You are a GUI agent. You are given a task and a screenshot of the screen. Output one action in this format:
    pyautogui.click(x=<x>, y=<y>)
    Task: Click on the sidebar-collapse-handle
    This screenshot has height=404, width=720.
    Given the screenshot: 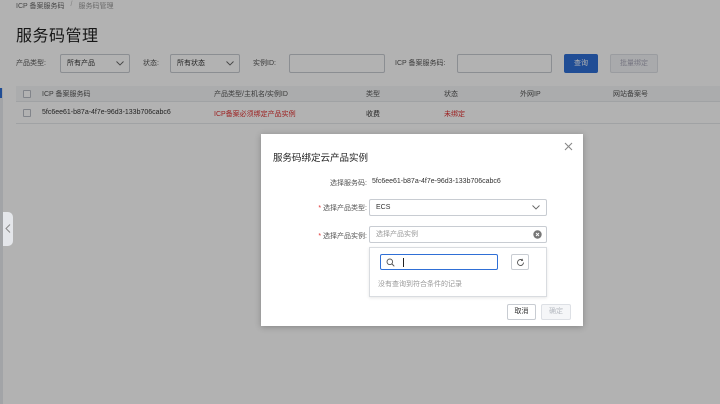 What is the action you would take?
    pyautogui.click(x=8, y=229)
    